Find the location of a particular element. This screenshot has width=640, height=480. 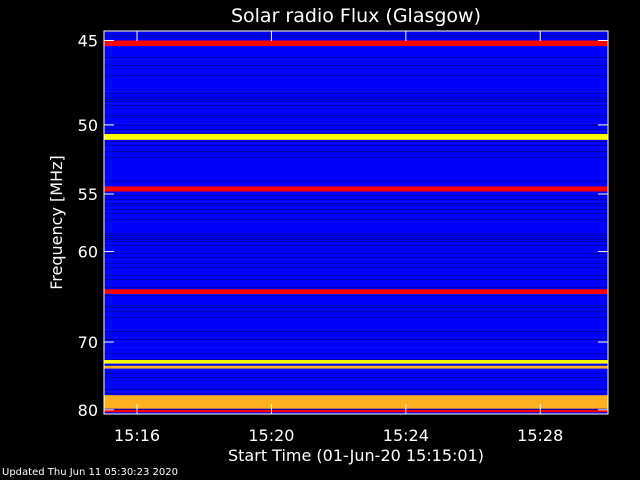

y-tick-label: 55 is located at coordinates (88, 194).